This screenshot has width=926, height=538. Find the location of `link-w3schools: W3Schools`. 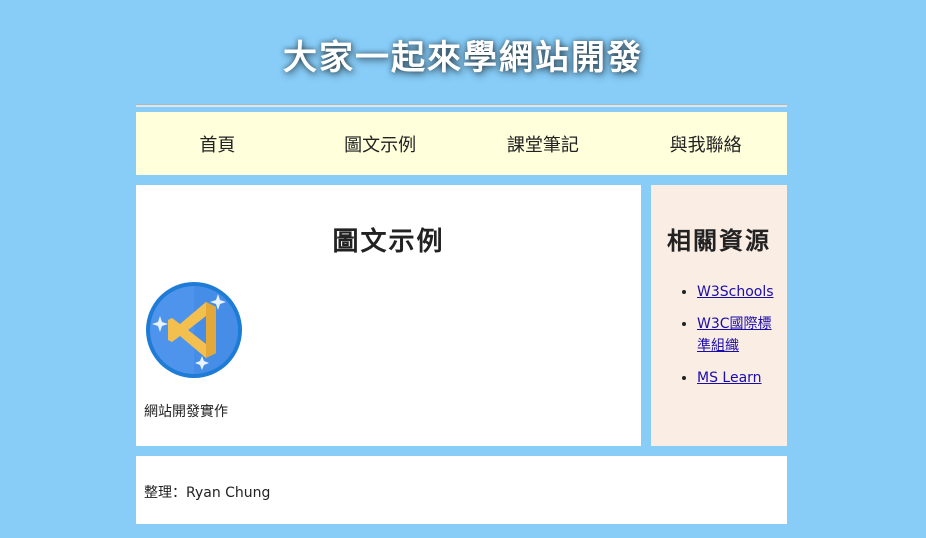

link-w3schools: W3Schools is located at coordinates (735, 292).